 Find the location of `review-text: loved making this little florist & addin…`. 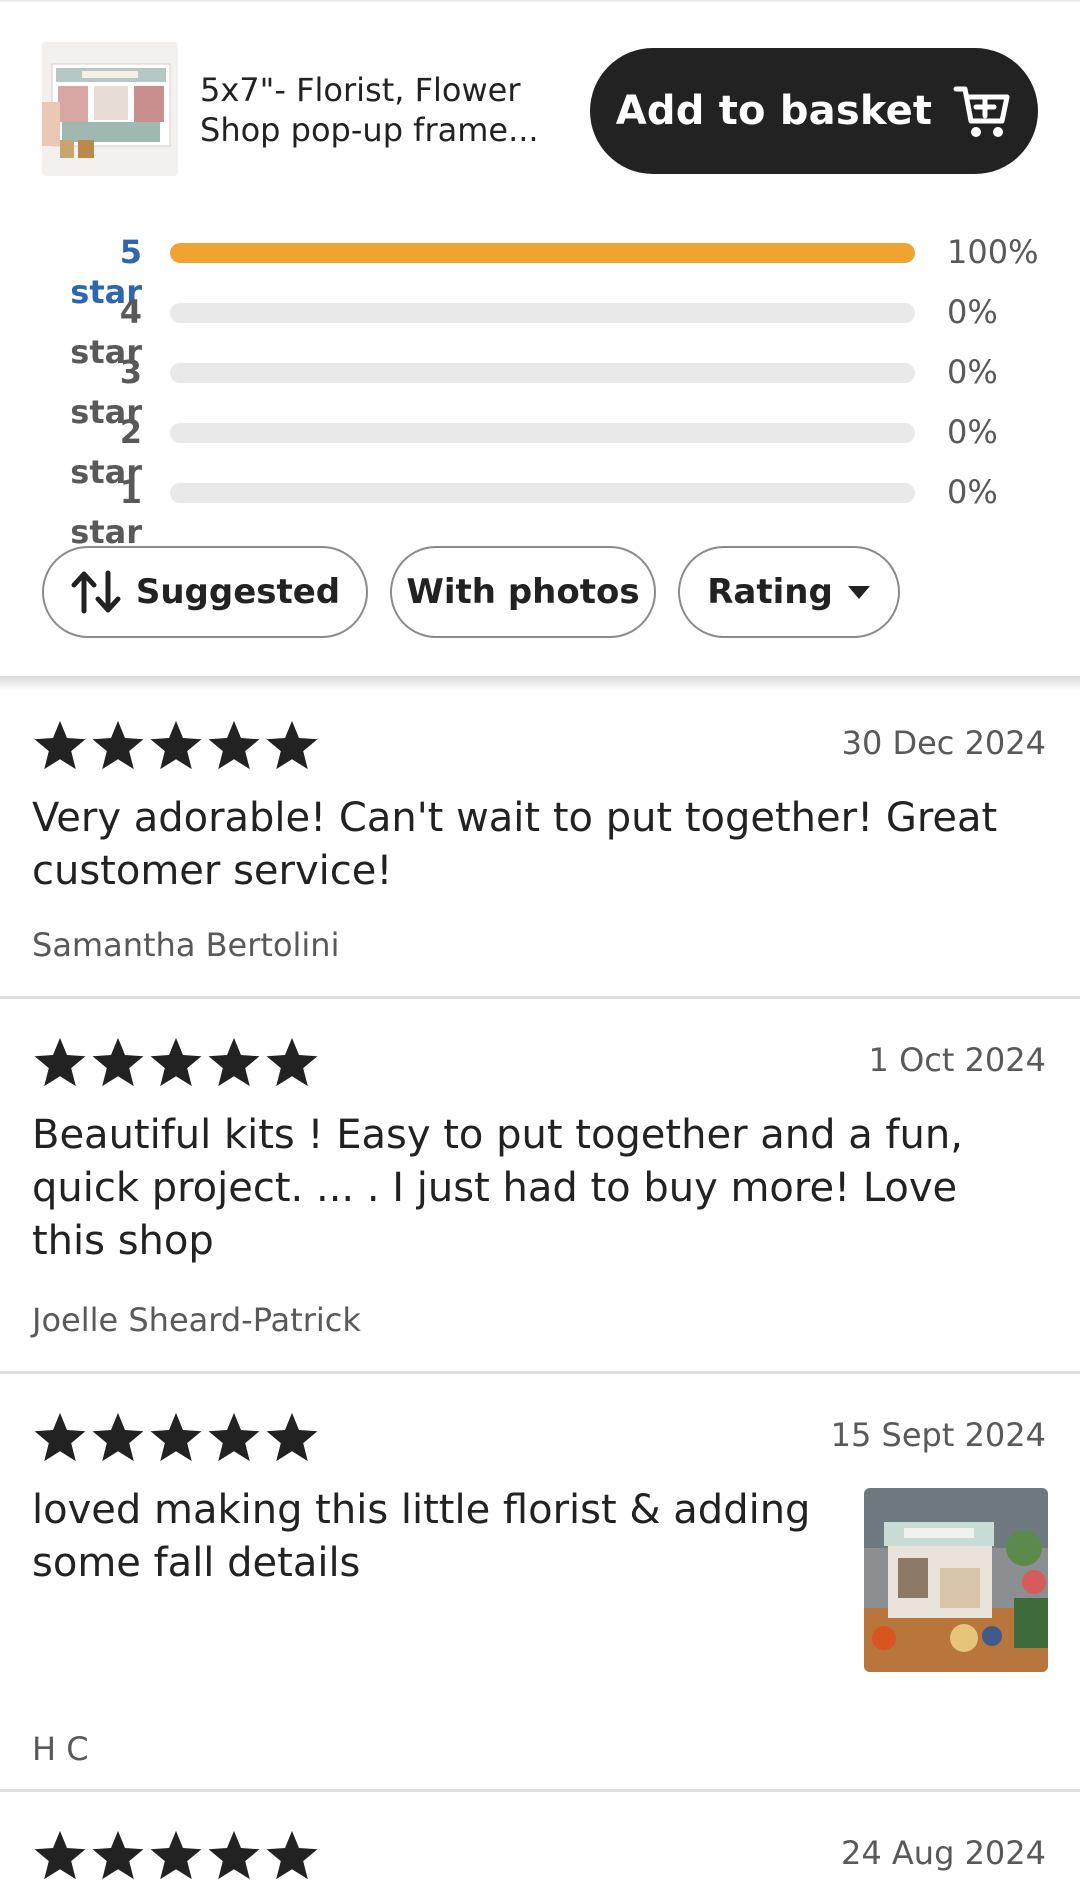

review-text: loved making this little florist & addin… is located at coordinates (421, 1536).